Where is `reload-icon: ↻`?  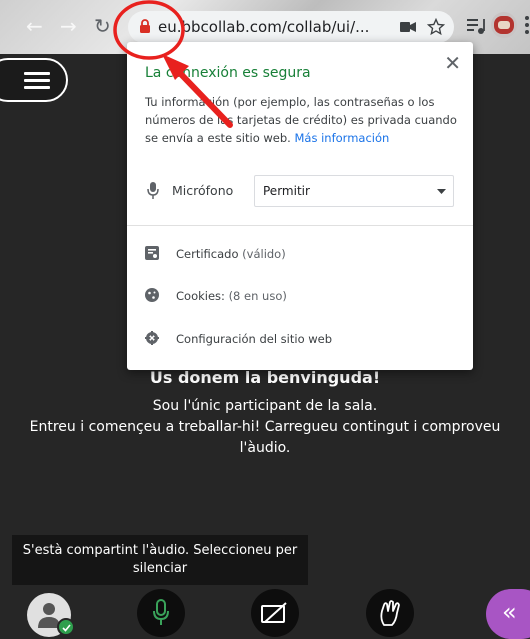
reload-icon: ↻ is located at coordinates (102, 26).